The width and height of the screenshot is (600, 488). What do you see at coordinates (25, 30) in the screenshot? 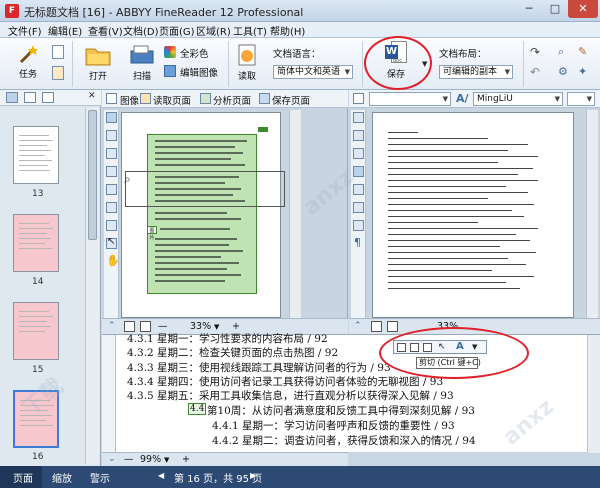
I see `menu-file: 文件(F)` at bounding box center [25, 30].